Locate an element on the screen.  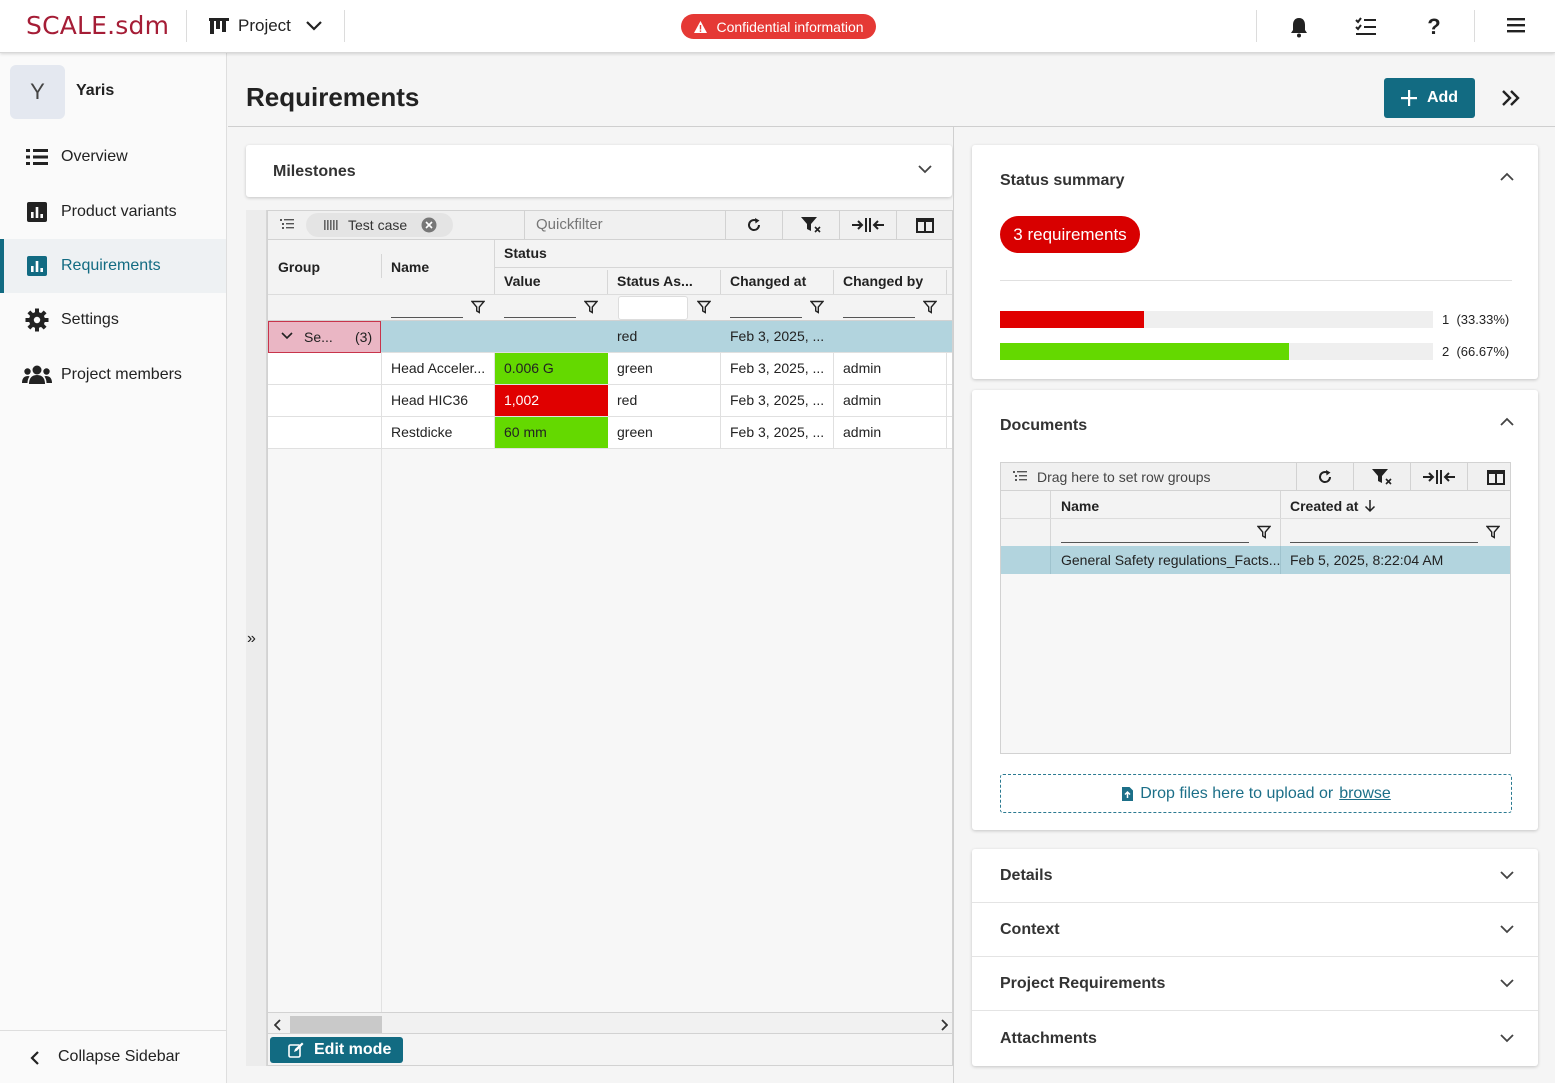
pane-divider is located at coordinates (953, 605).